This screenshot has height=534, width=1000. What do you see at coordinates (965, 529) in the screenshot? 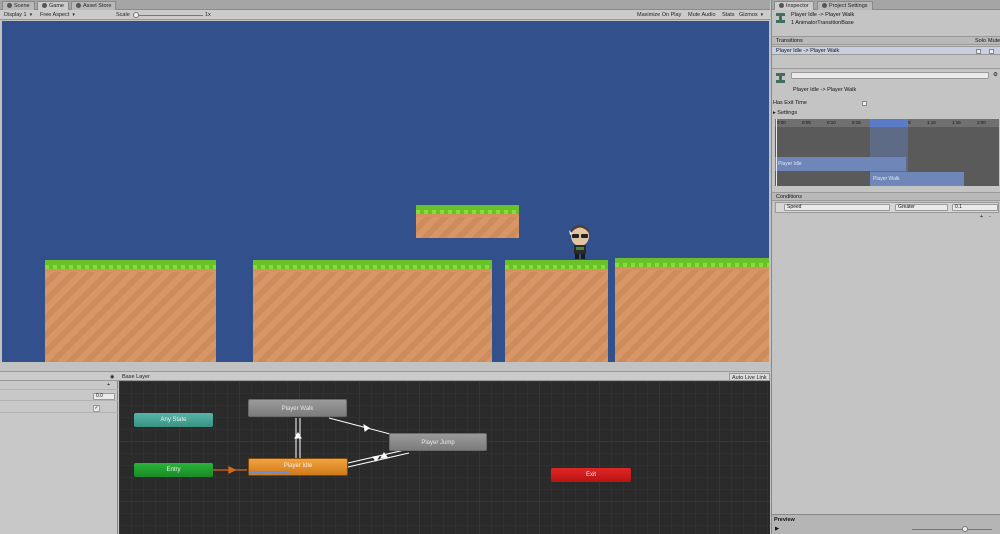
I see `preview-speed-knob` at bounding box center [965, 529].